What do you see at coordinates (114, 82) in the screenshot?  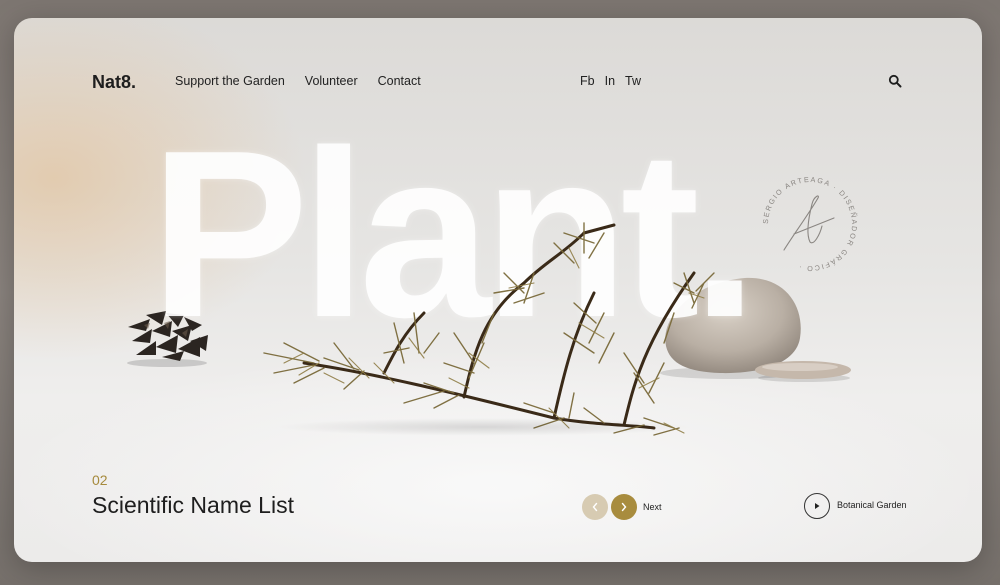 I see `logo: Nat8.` at bounding box center [114, 82].